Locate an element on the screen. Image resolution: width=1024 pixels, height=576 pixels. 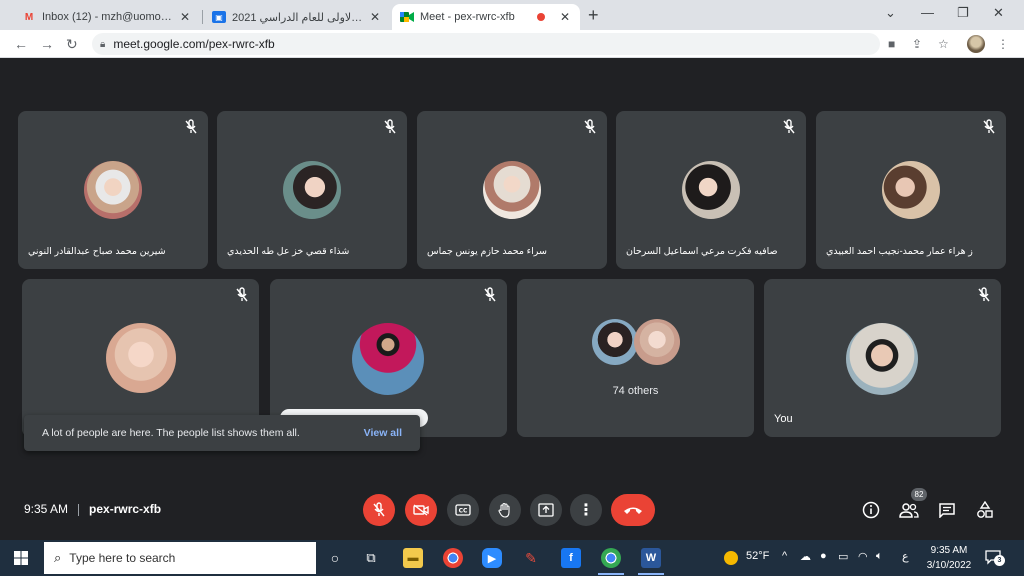
people-button is located at coordinates (909, 510).